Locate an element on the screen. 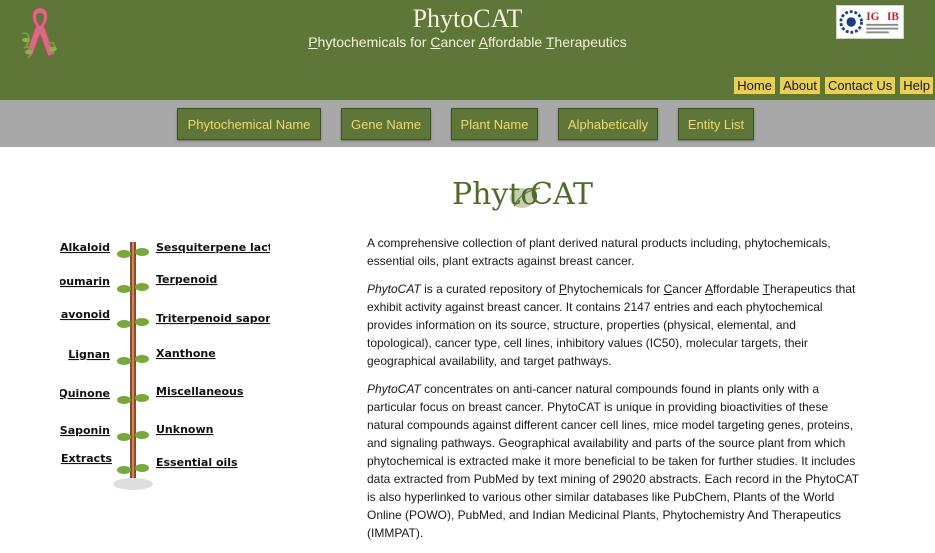  institute-logo: IG IB is located at coordinates (870, 22).